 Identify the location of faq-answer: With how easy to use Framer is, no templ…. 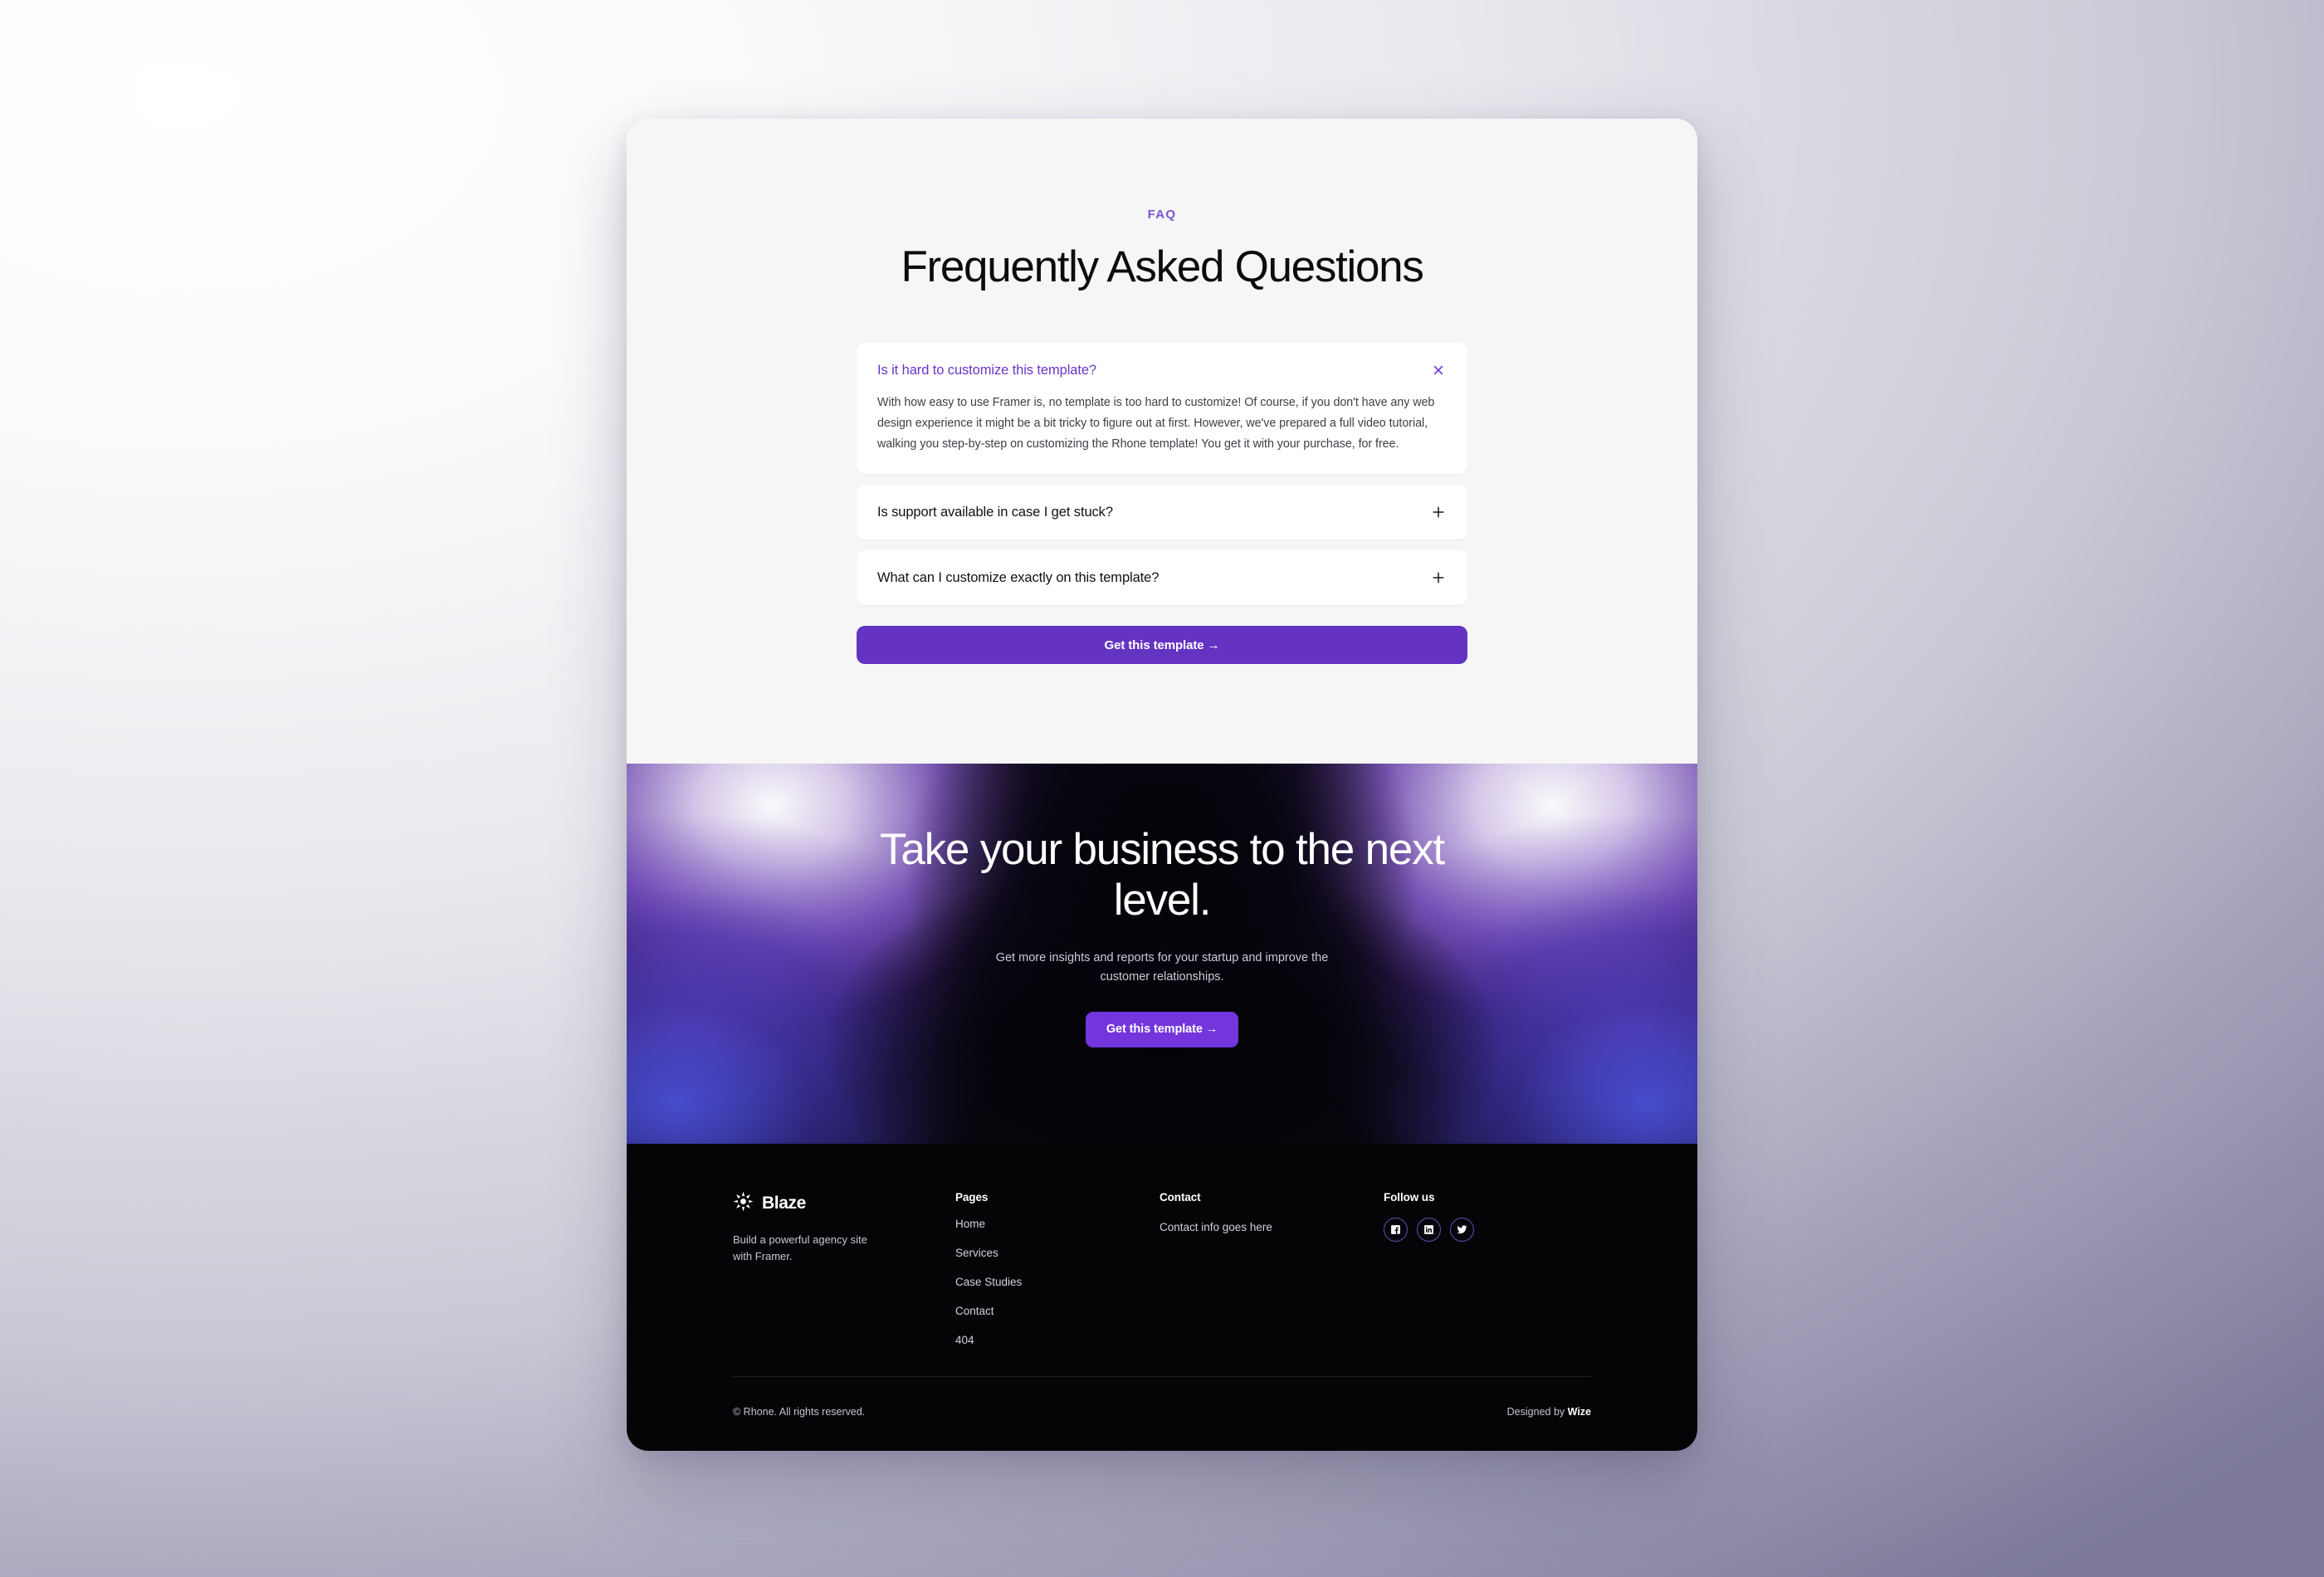
(1156, 423).